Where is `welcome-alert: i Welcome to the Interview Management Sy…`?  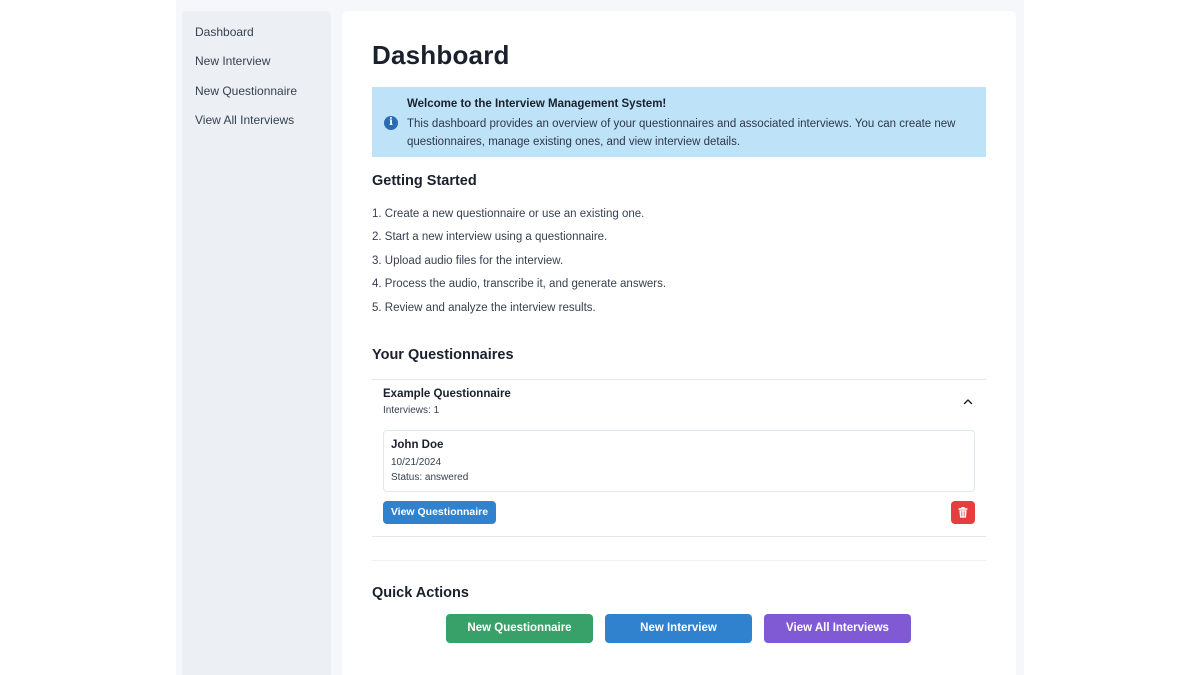
welcome-alert: i Welcome to the Interview Management Sy… is located at coordinates (679, 122).